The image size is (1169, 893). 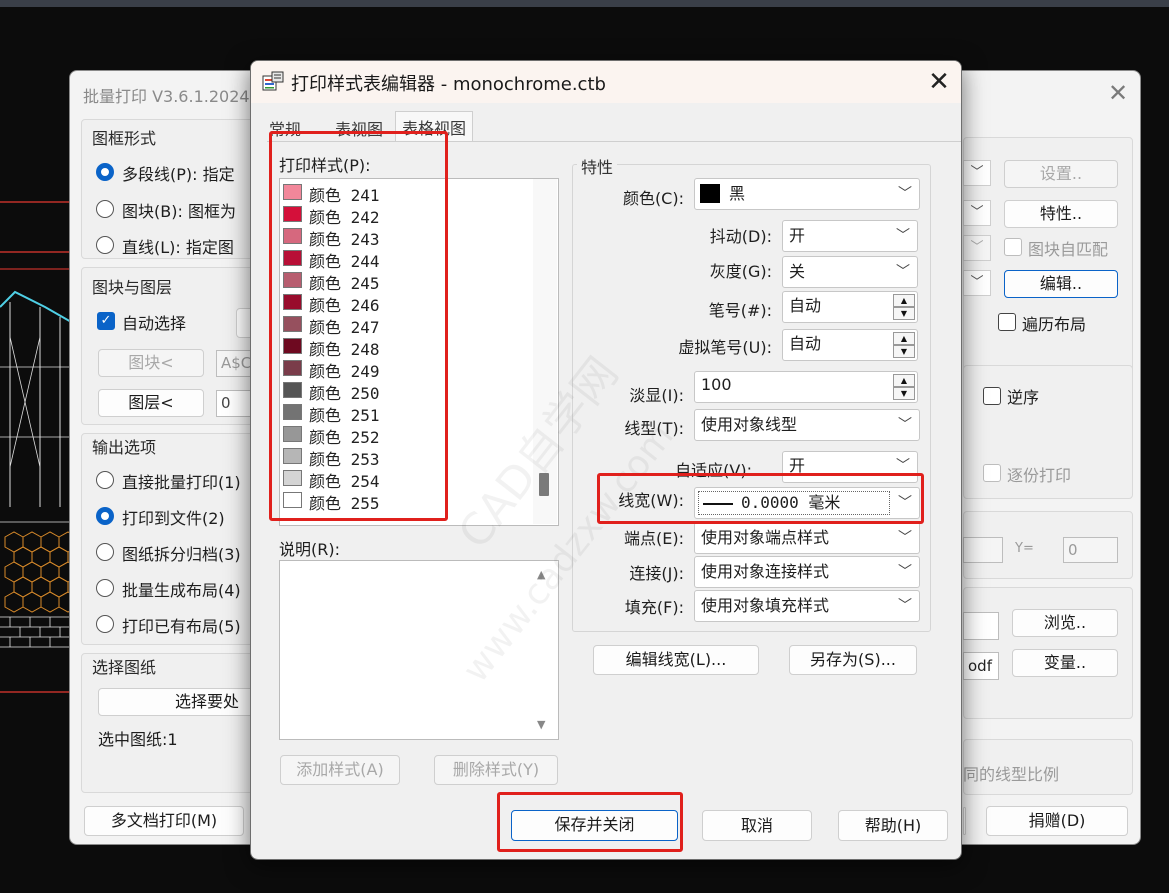 What do you see at coordinates (654, 607) in the screenshot?
I see `fill-label: 填充(F):` at bounding box center [654, 607].